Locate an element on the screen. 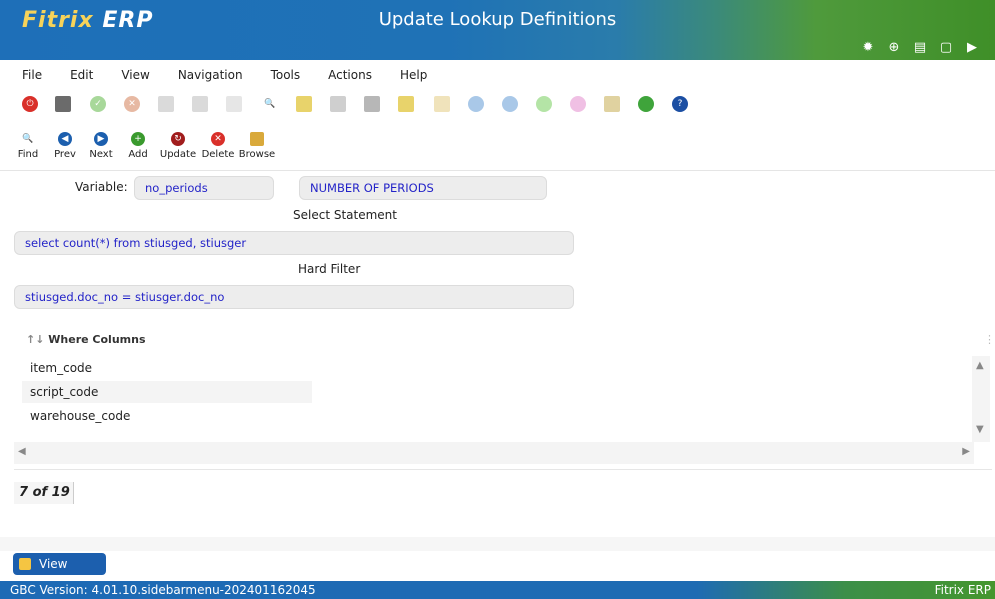  footer-brand: Fitrix ERP is located at coordinates (962, 590).